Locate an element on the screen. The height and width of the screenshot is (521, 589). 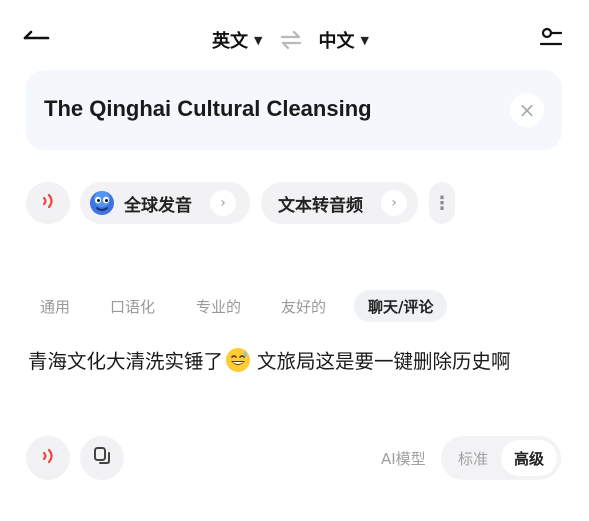
copy-icon is located at coordinates (102, 458).